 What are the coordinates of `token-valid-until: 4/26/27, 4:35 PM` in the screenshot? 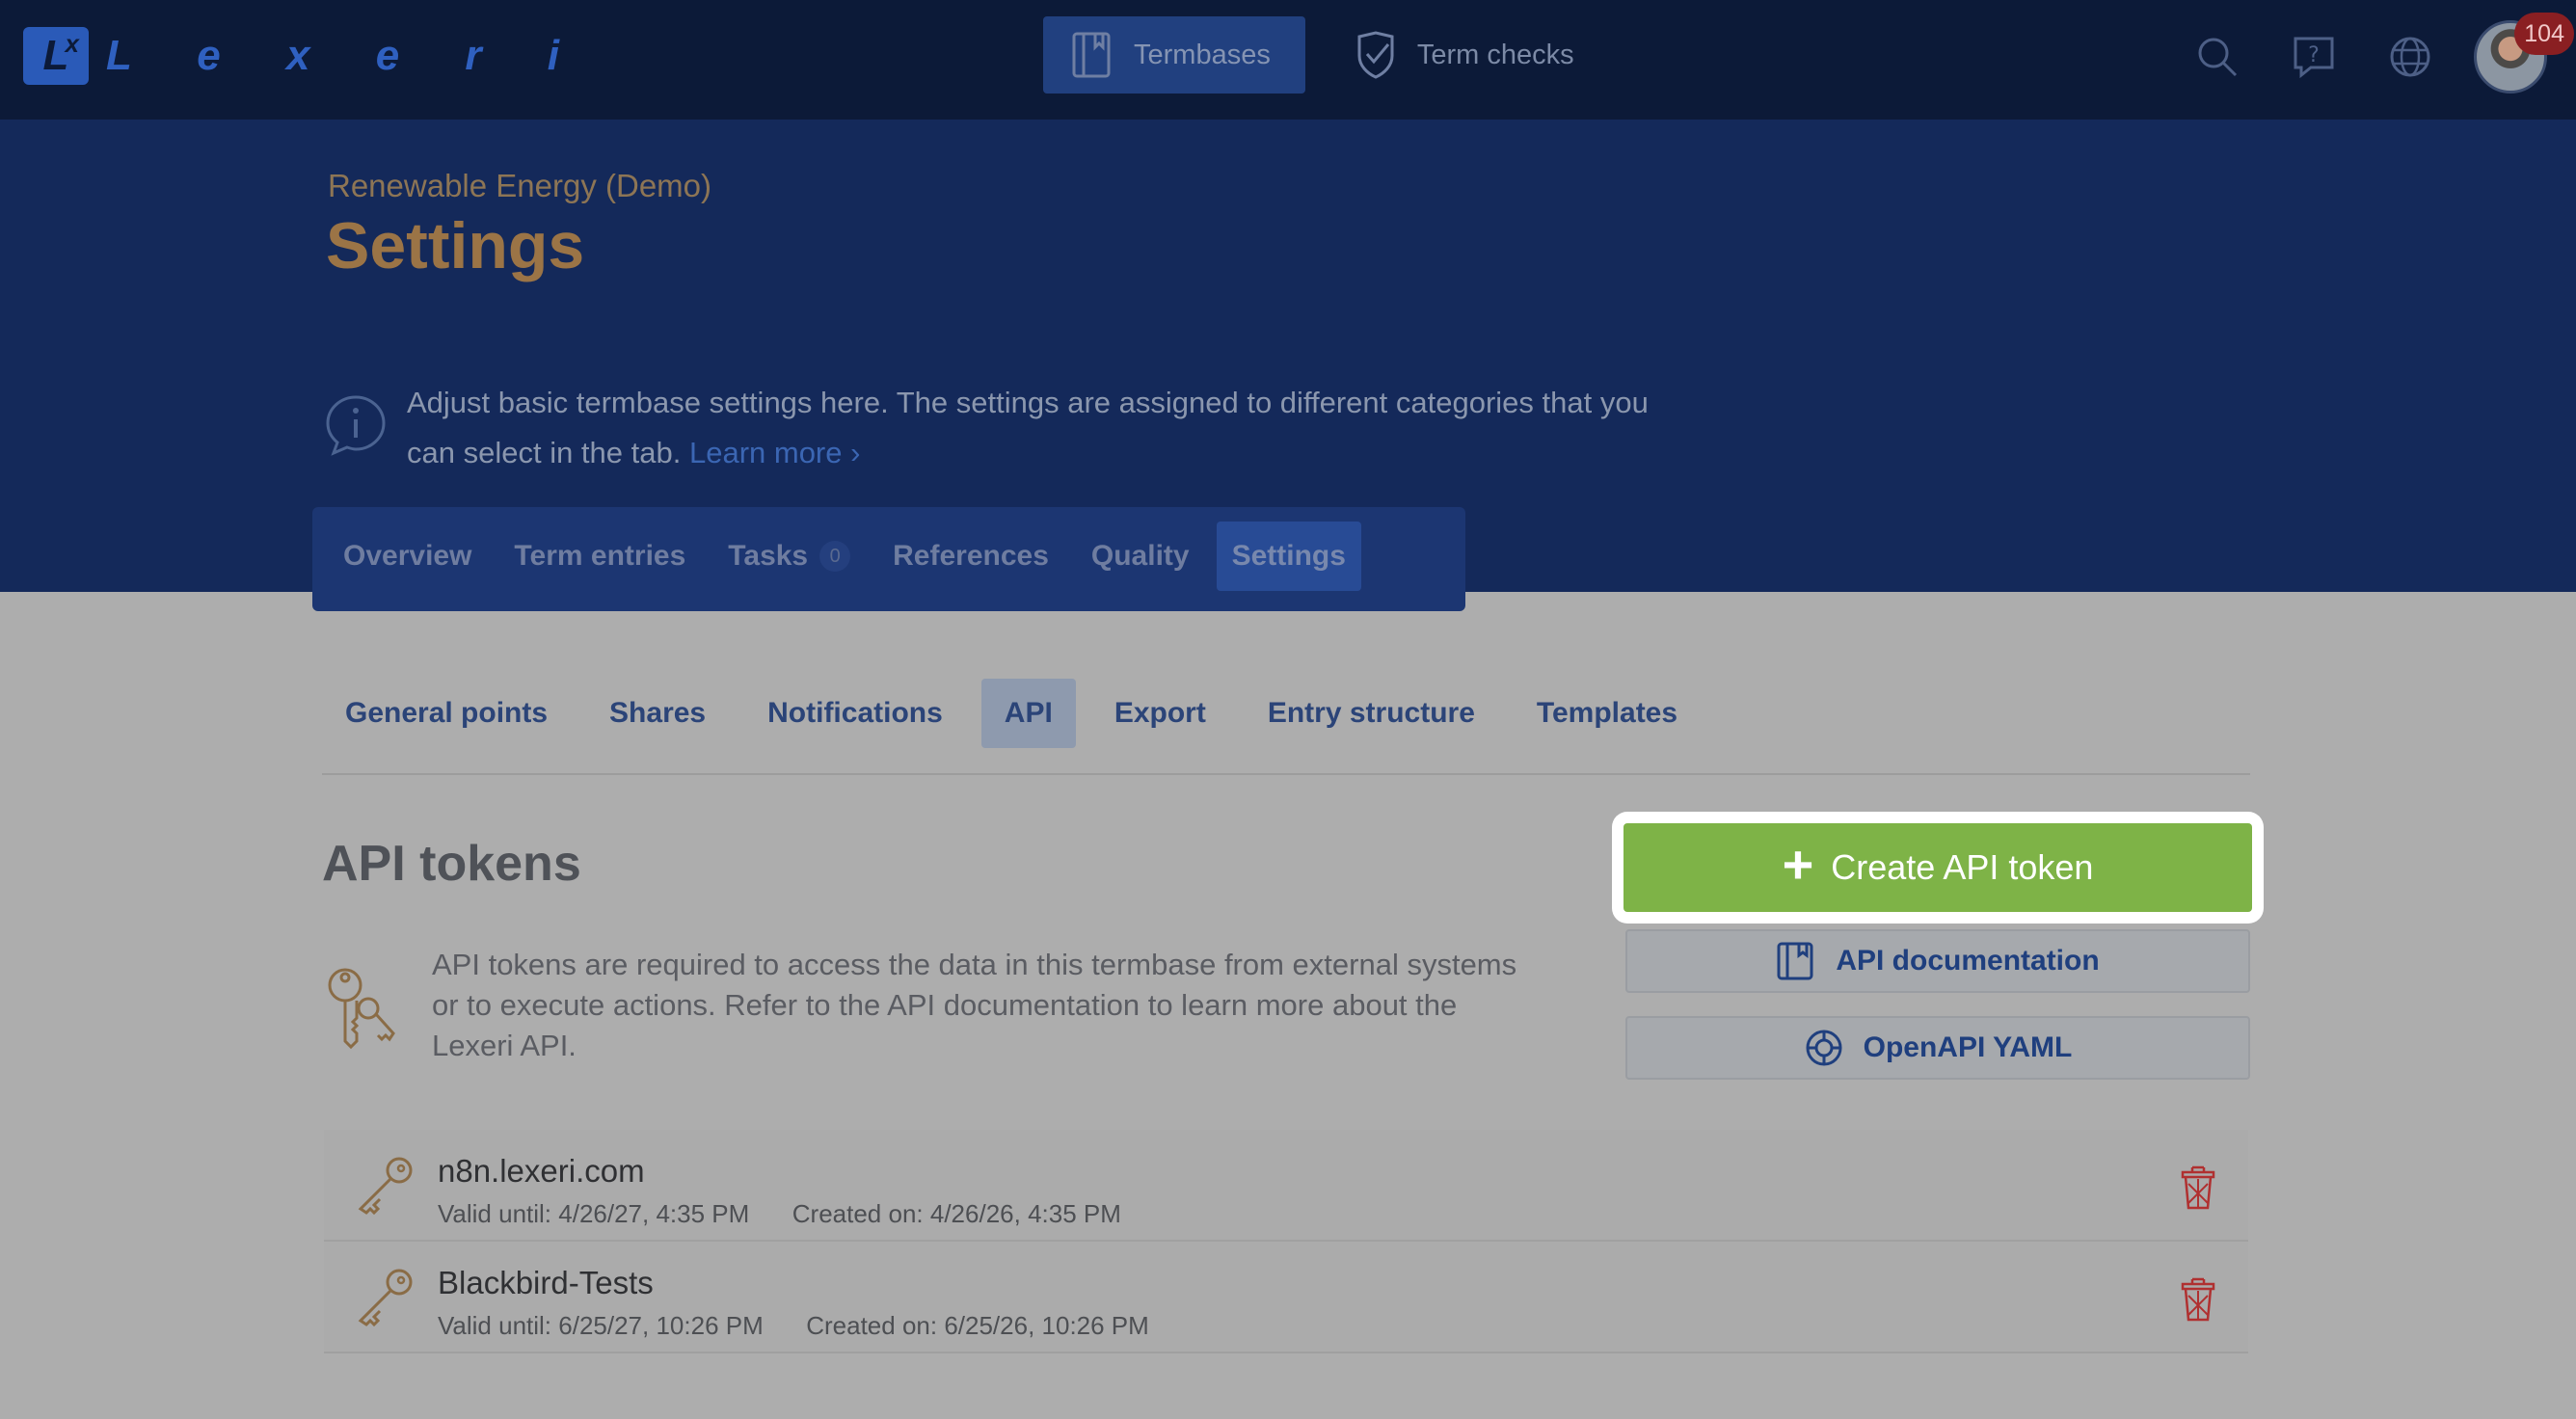 It's located at (654, 1213).